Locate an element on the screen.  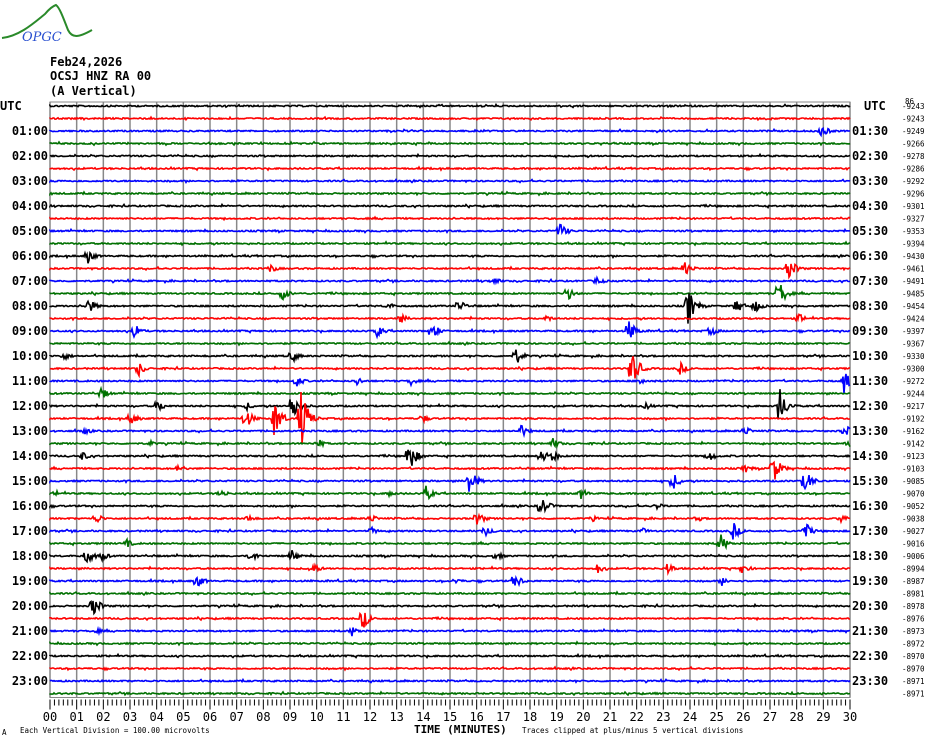
left-time-label: 21:00 is located at coordinates (30, 631).